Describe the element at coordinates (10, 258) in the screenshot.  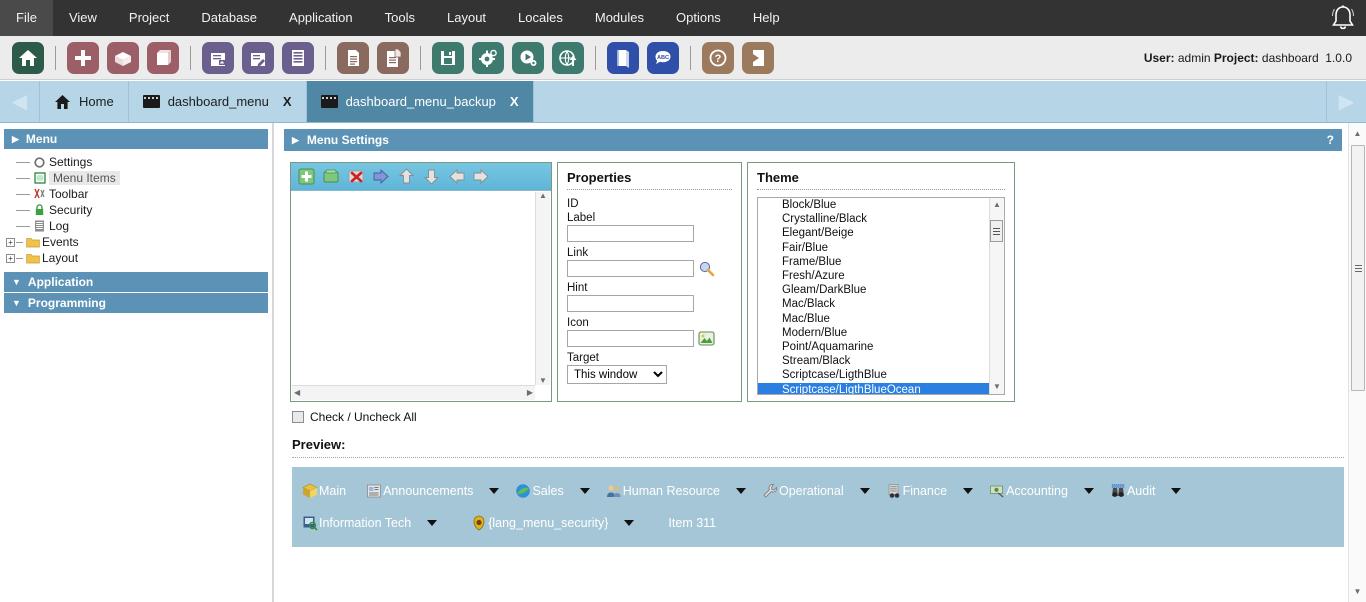
I see `expand-plus-icon: +` at that location.